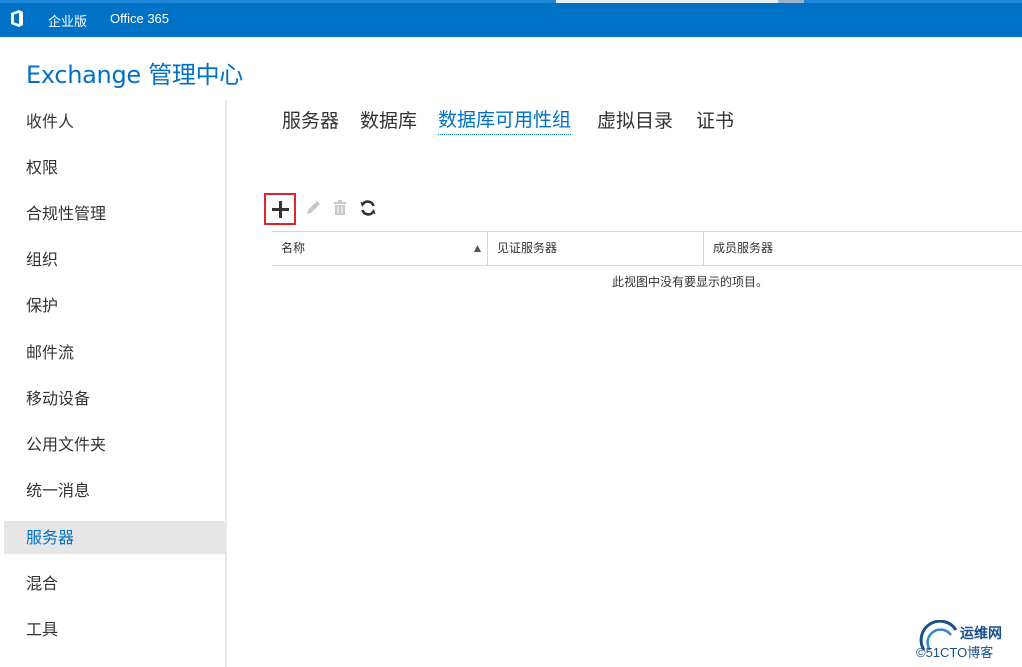 Image resolution: width=1022 pixels, height=667 pixels. I want to click on nav-item-permissions: 权限, so click(115, 167).